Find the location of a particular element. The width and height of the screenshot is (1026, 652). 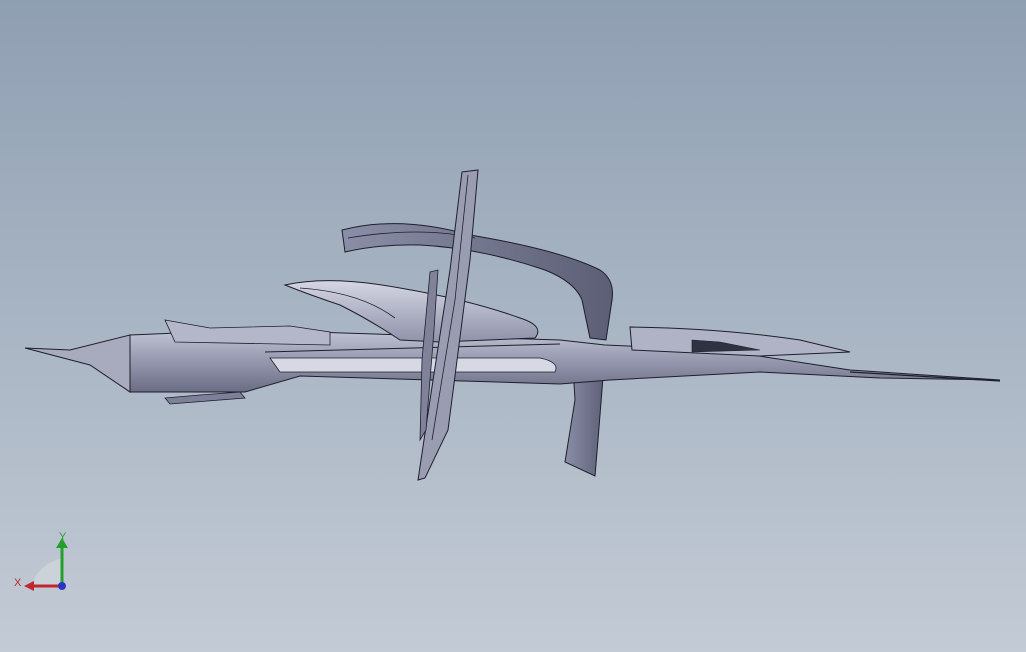

intake-pod-part is located at coordinates (247, 332).